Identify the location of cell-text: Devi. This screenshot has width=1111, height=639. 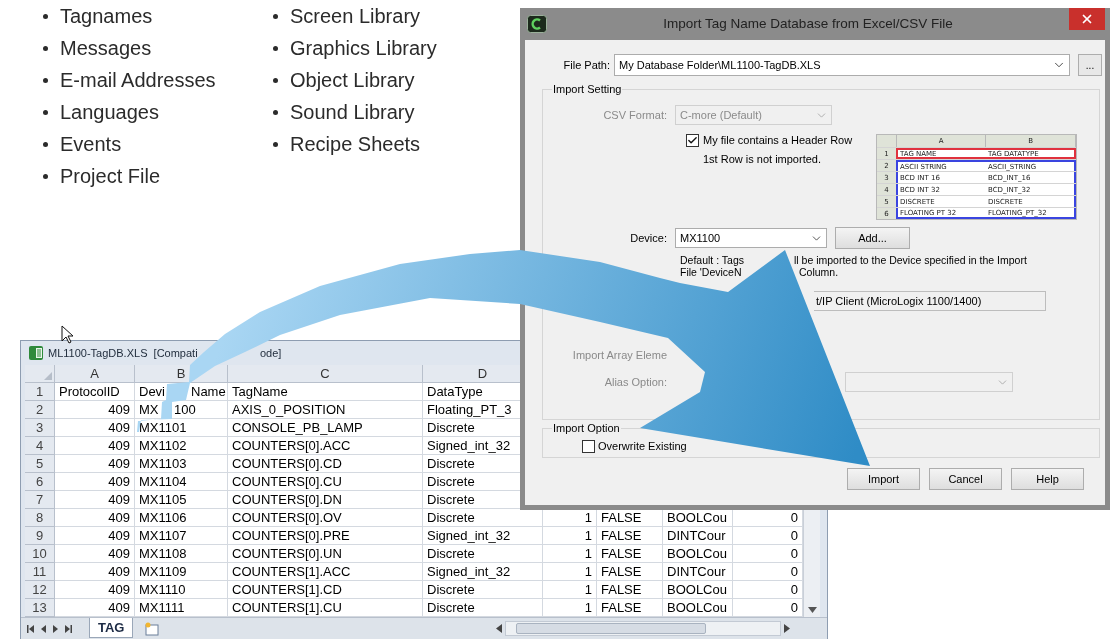
(152, 391).